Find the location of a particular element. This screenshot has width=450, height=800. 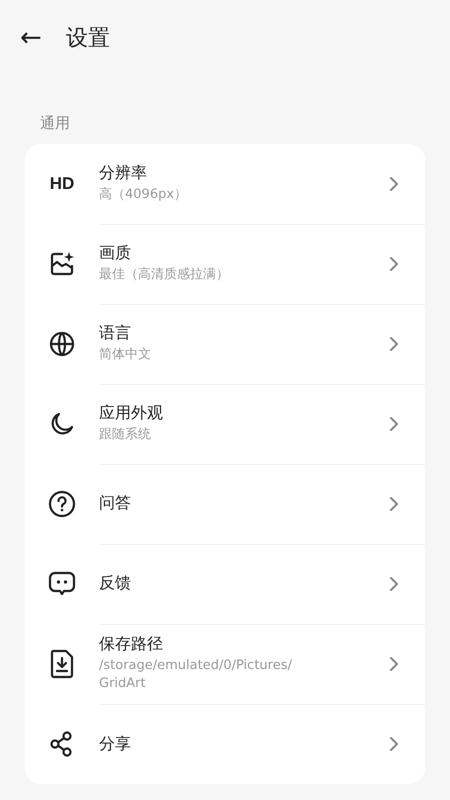

chat-icon is located at coordinates (62, 584).